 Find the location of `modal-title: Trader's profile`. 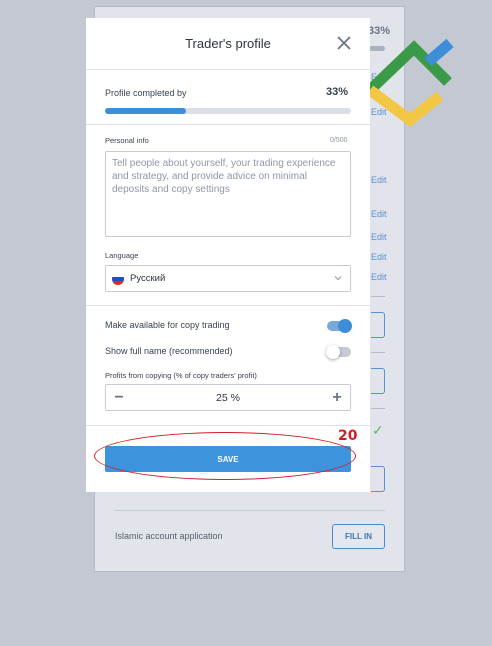

modal-title: Trader's profile is located at coordinates (228, 43).